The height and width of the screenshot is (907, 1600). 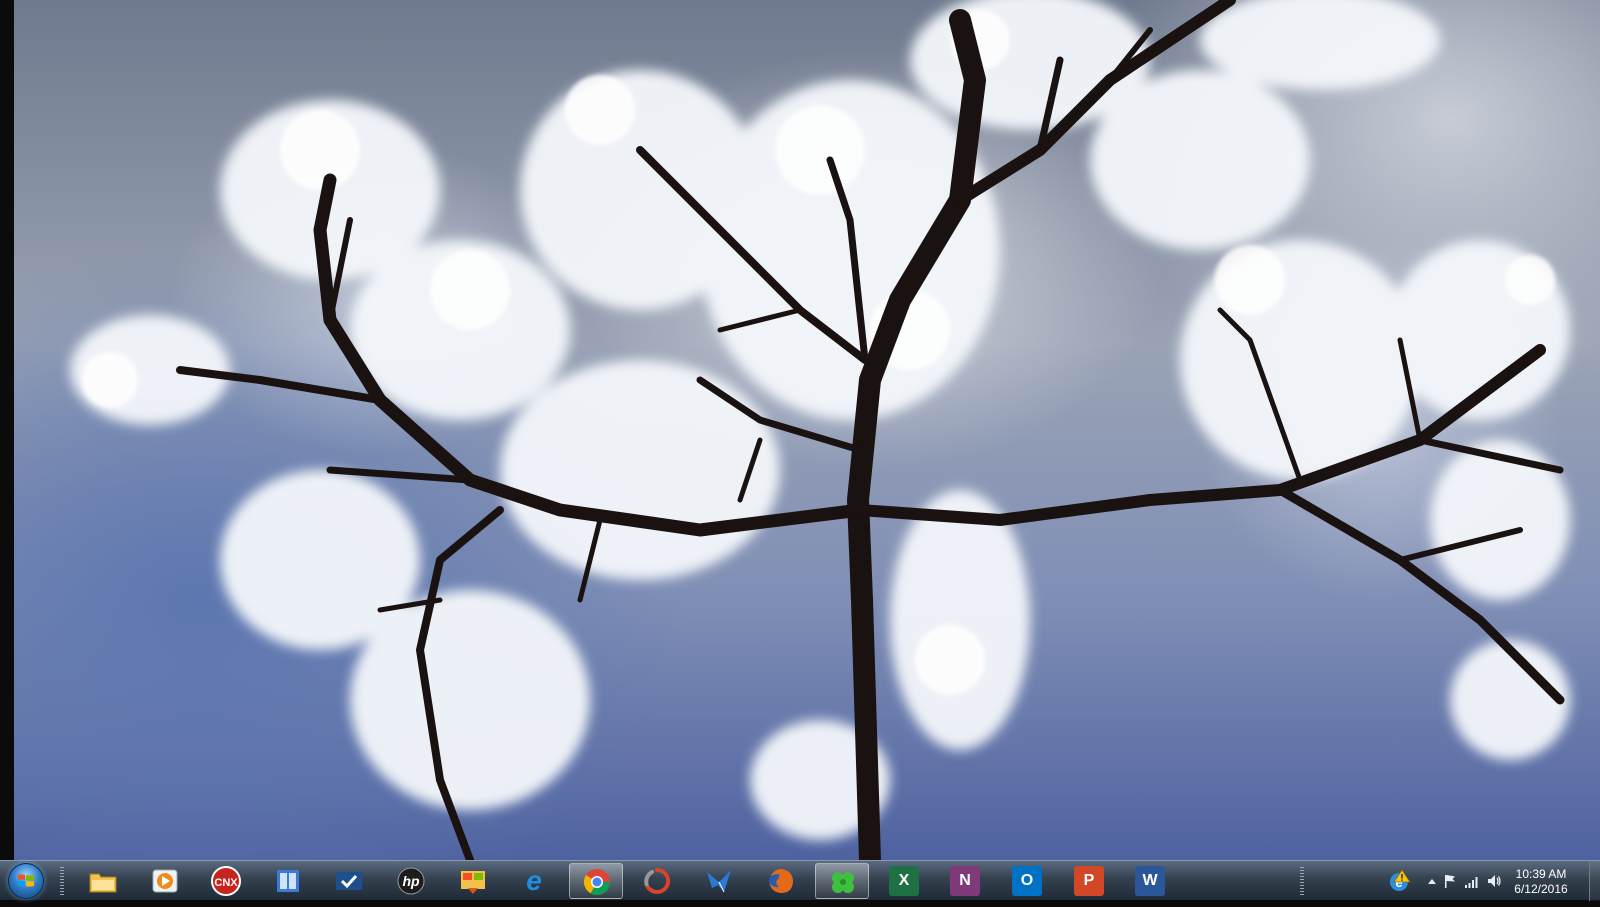 I want to click on taskbar-button-chrome, so click(x=596, y=881).